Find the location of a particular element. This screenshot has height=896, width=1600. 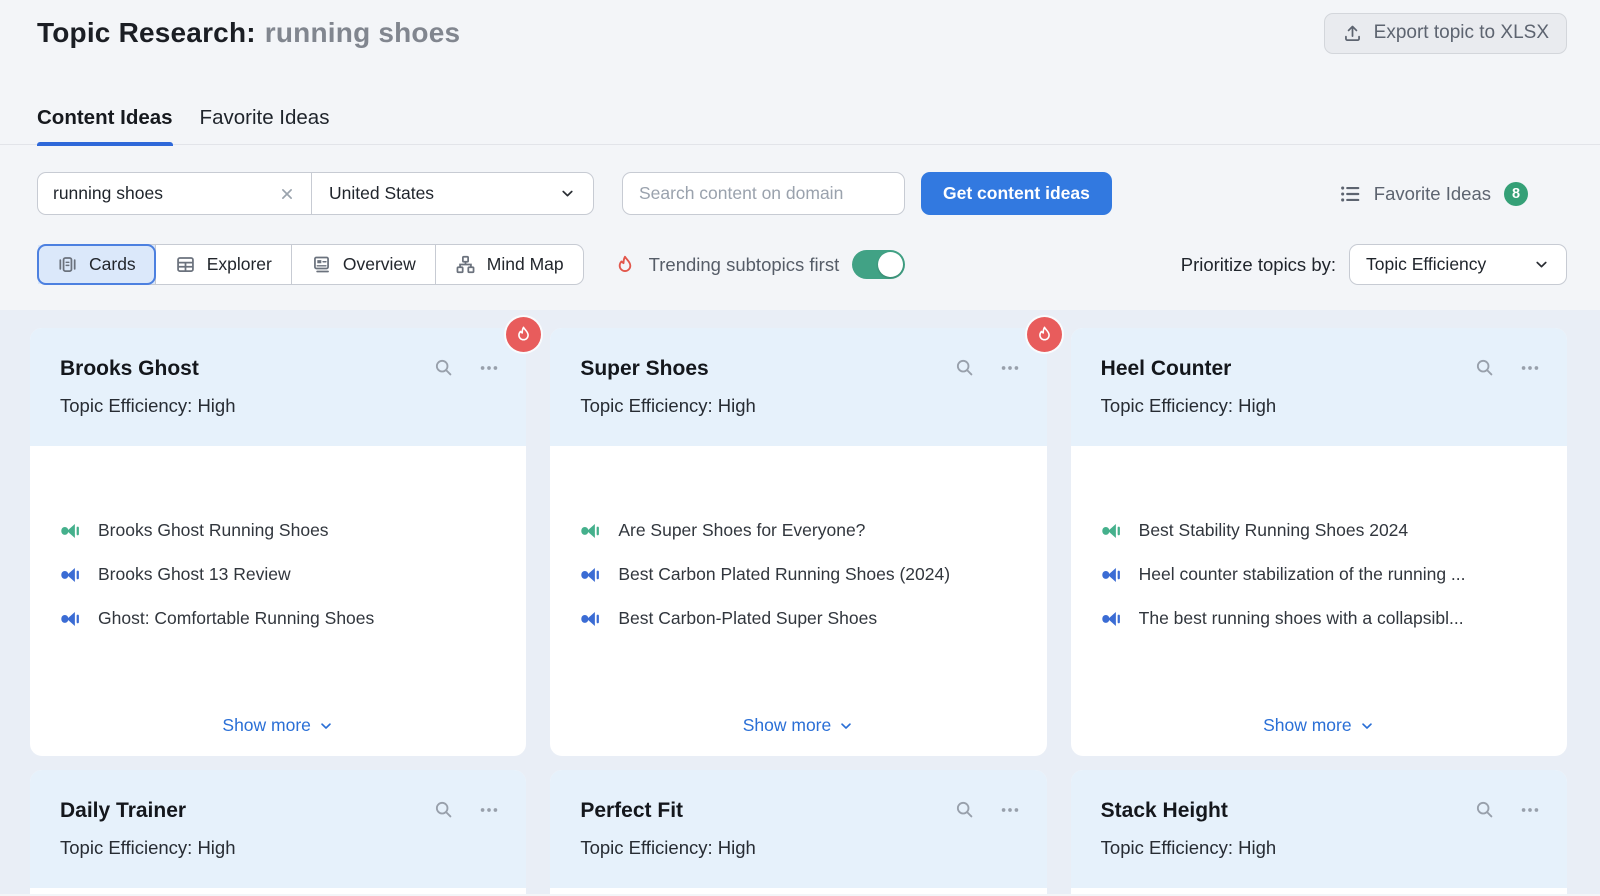

card-title: Perfect Fit is located at coordinates (632, 810).